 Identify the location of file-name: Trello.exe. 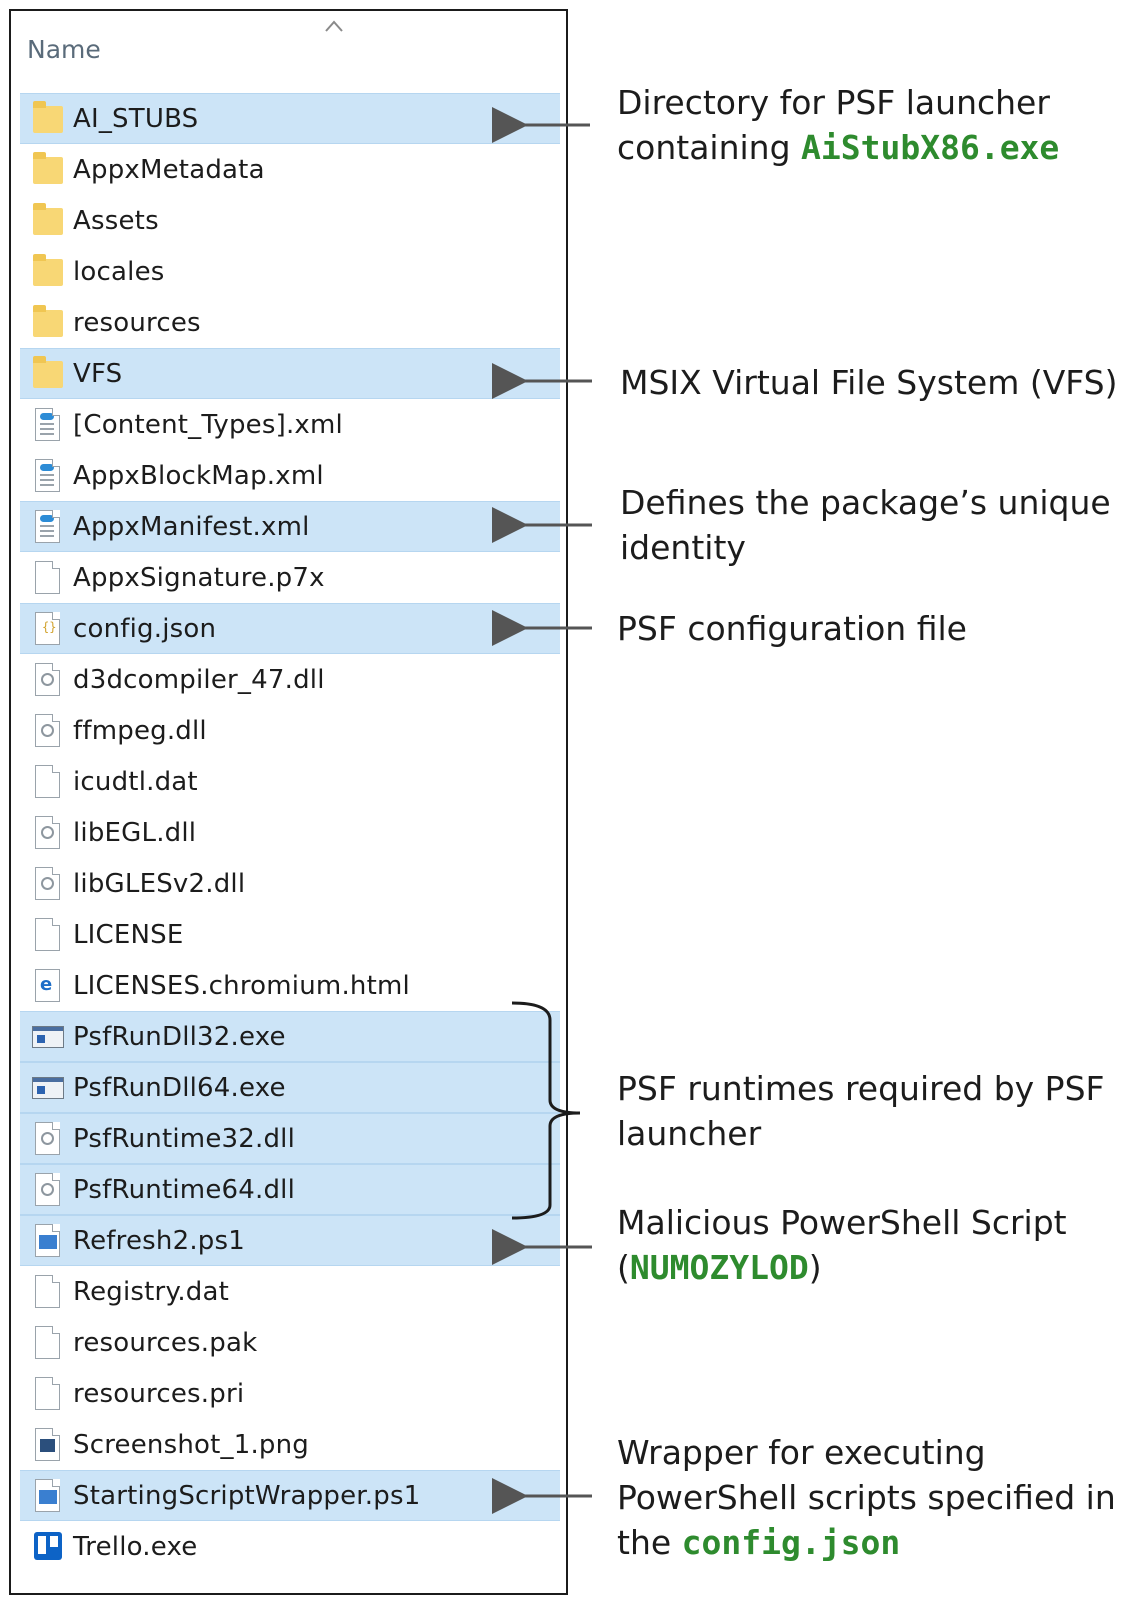
(135, 1546).